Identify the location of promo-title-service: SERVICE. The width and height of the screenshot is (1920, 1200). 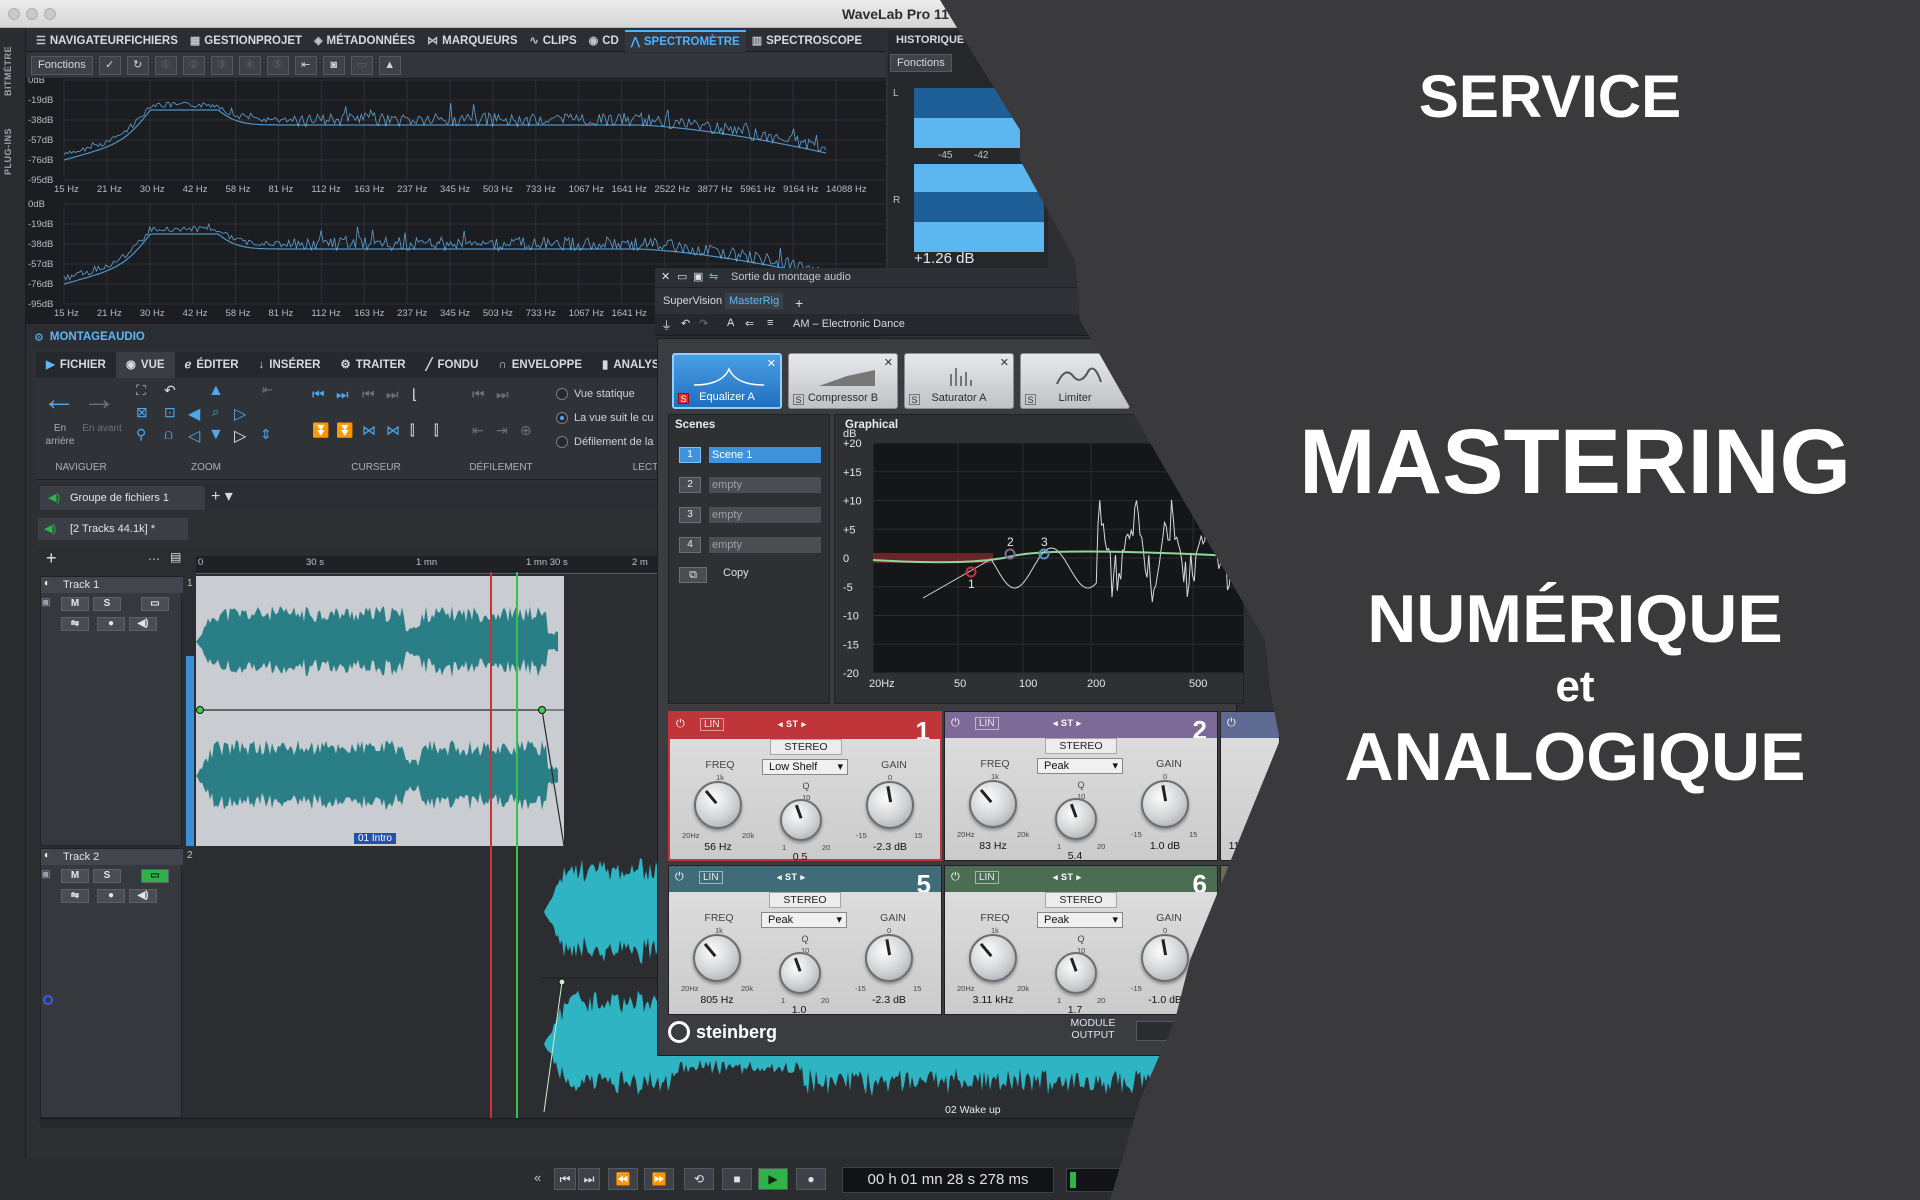
(1550, 96).